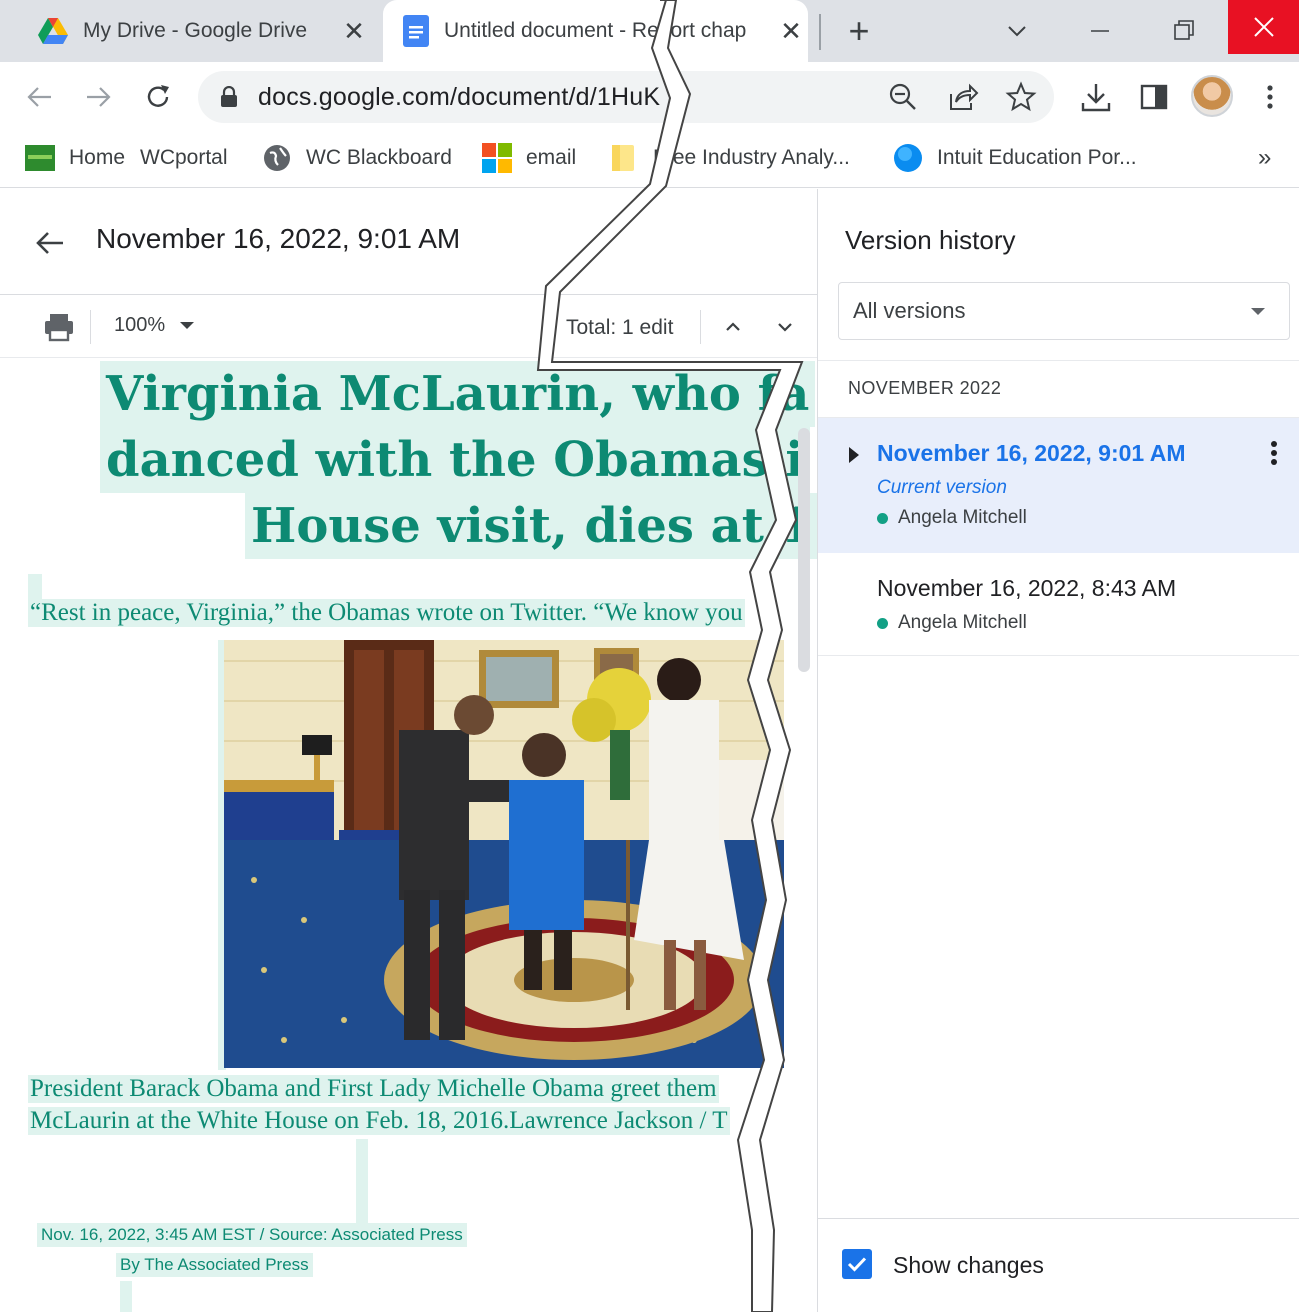 Image resolution: width=1299 pixels, height=1312 pixels. I want to click on more-vertical-icon, so click(1270, 97).